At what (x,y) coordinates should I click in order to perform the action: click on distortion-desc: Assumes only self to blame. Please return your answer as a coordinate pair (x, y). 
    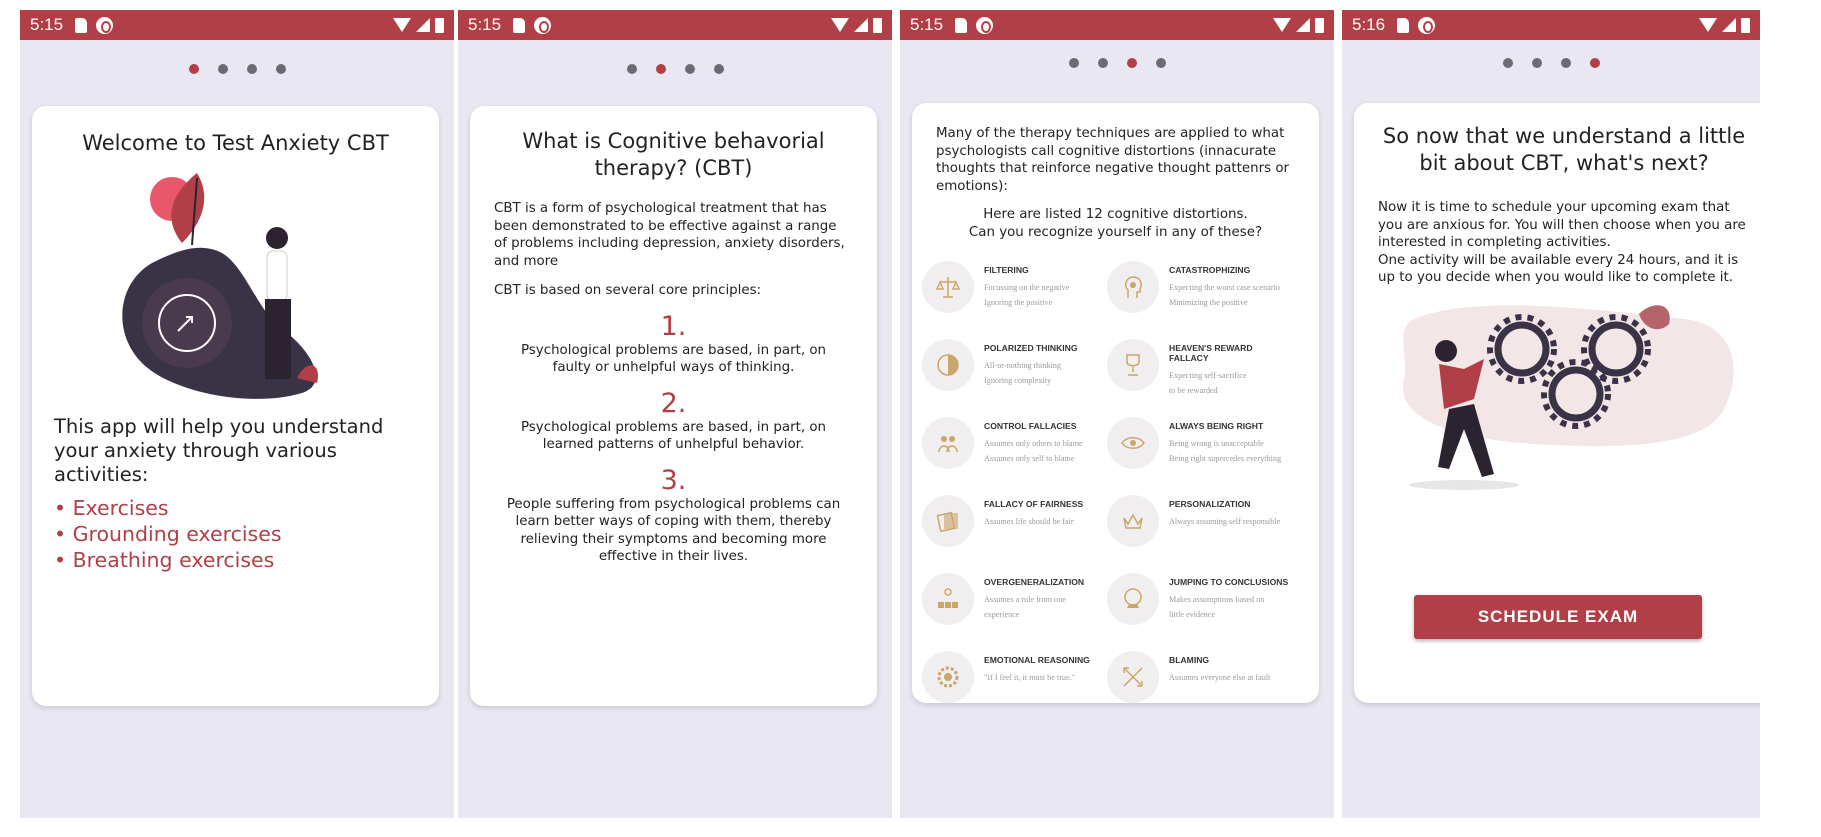
    Looking at the image, I should click on (1029, 458).